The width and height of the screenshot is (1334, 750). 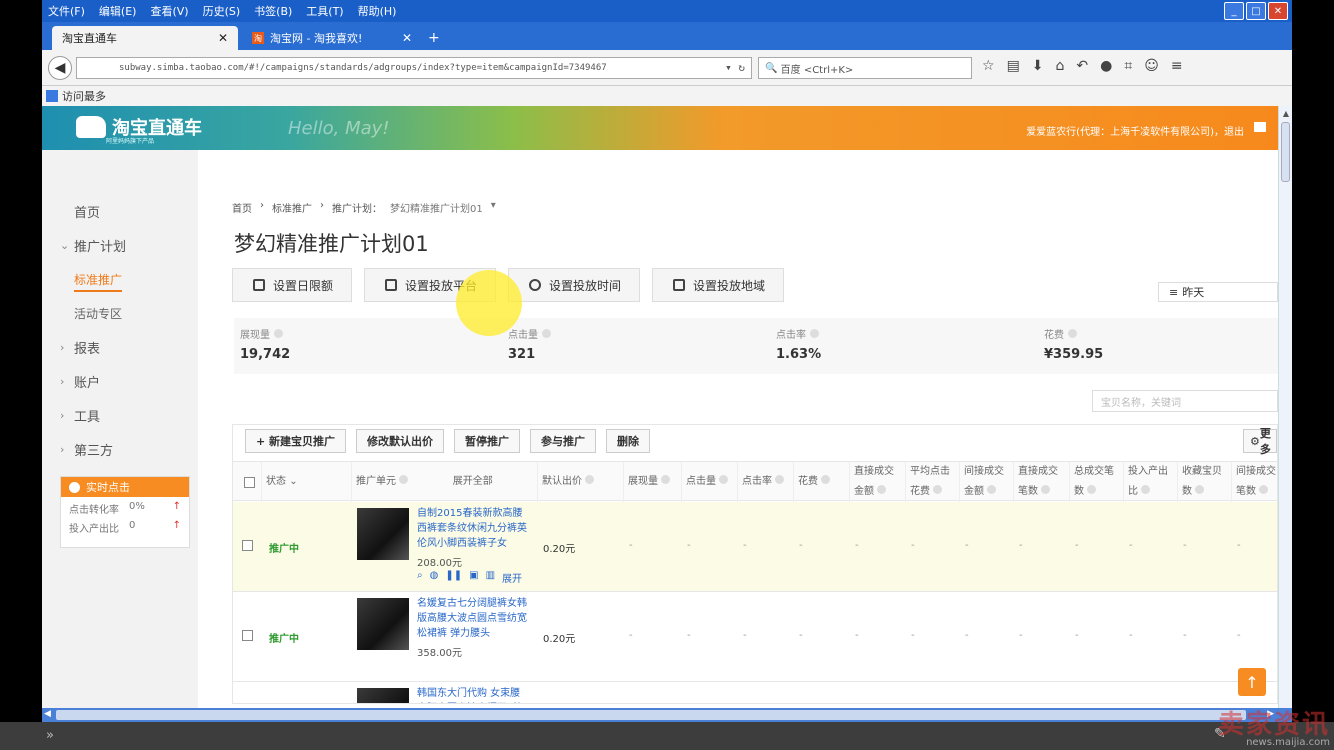 What do you see at coordinates (434, 577) in the screenshot?
I see `globe-icon: ◍` at bounding box center [434, 577].